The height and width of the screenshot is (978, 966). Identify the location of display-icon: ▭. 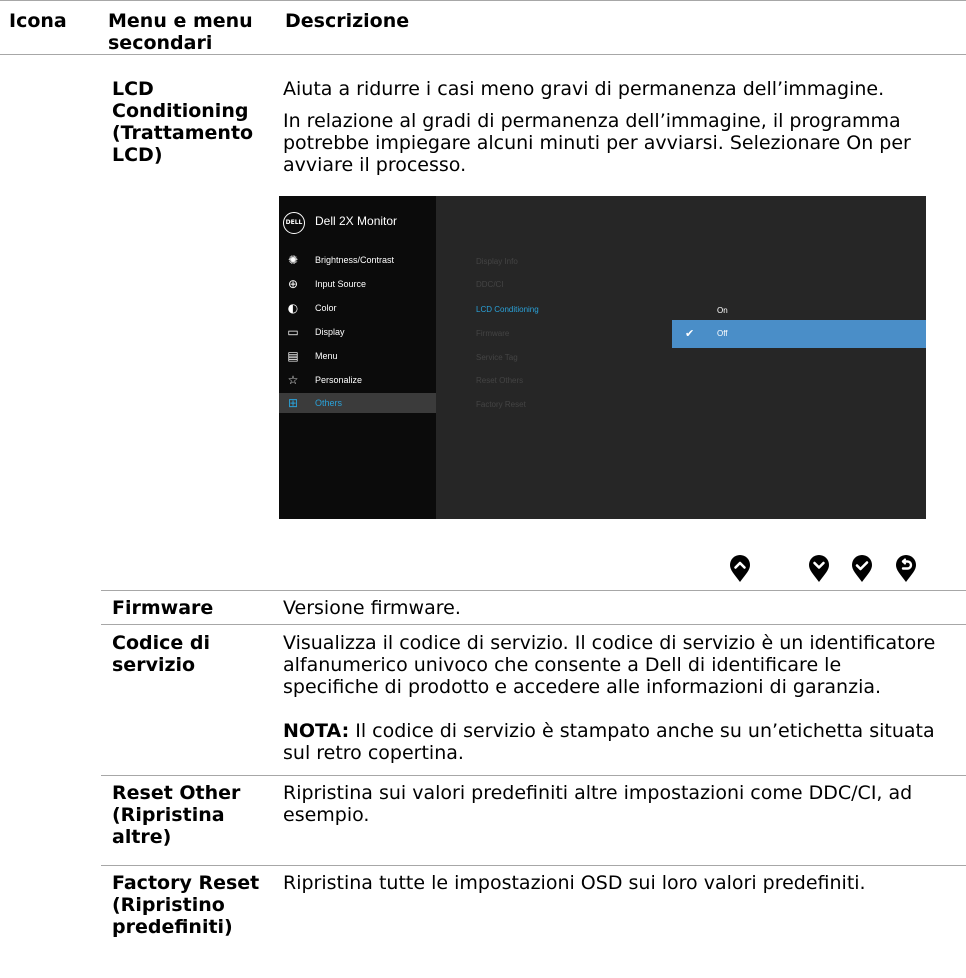
(293, 332).